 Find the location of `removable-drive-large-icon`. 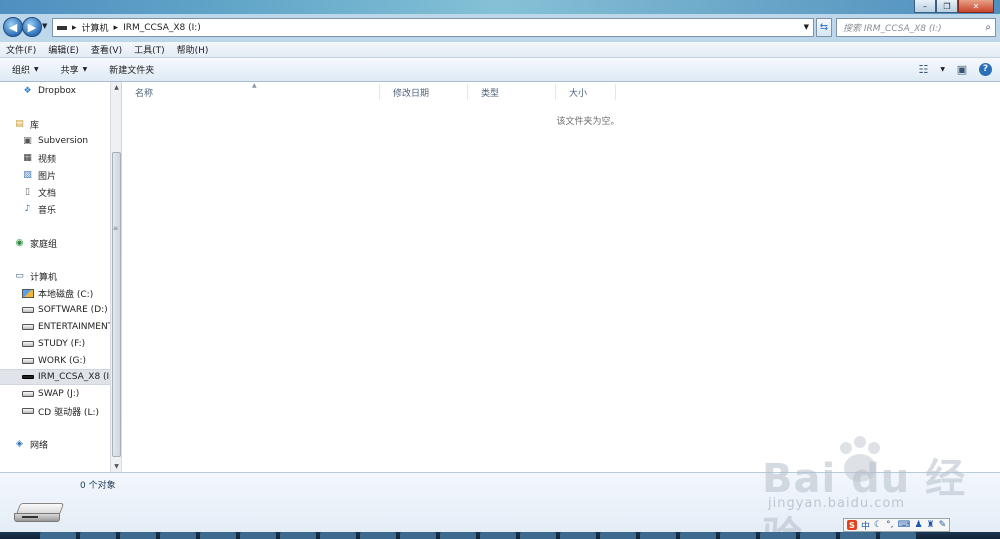

removable-drive-large-icon is located at coordinates (40, 514).